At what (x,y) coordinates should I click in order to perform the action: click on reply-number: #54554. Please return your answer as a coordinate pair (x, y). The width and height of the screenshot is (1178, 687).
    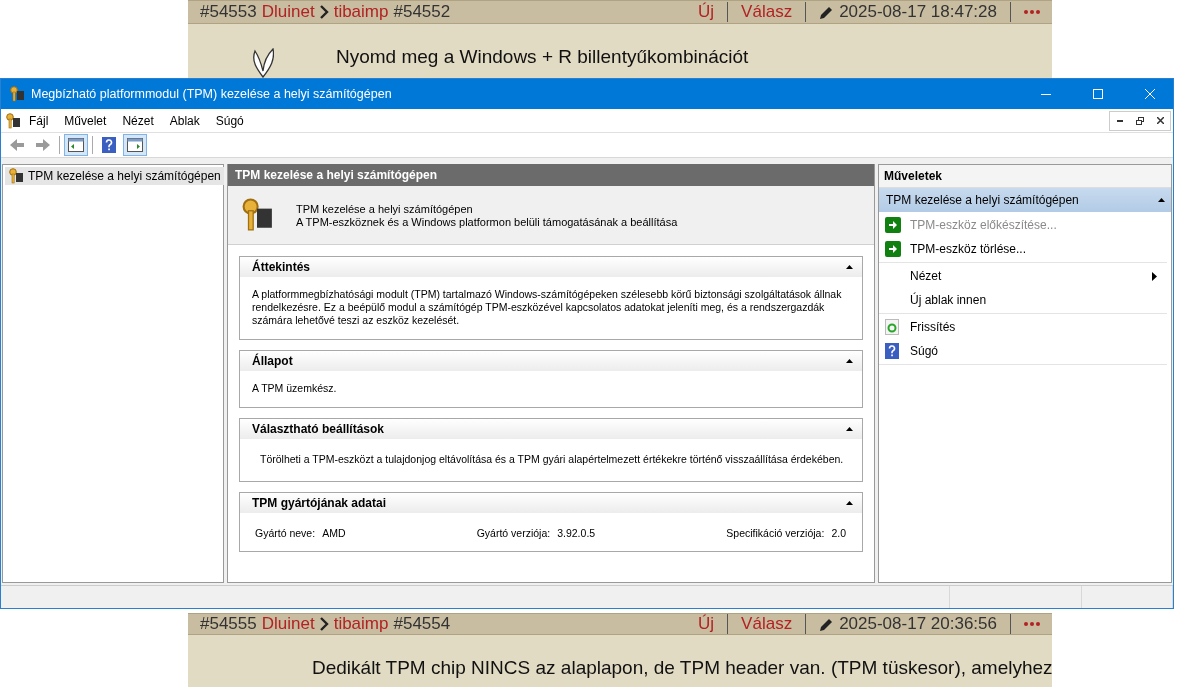
    Looking at the image, I should click on (422, 624).